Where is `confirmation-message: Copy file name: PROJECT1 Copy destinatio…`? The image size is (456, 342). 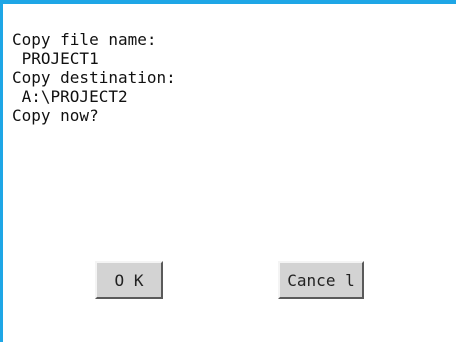 confirmation-message: Copy file name: PROJECT1 Copy destinatio… is located at coordinates (94, 77).